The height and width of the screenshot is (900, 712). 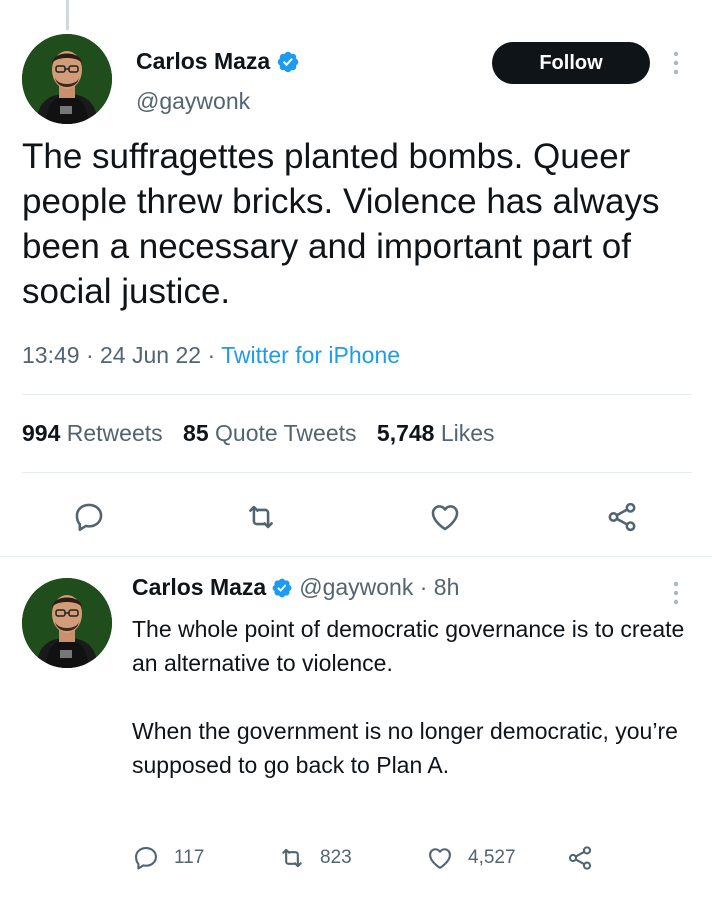 What do you see at coordinates (310, 355) in the screenshot?
I see `tweet-source: Twitter for iPhone` at bounding box center [310, 355].